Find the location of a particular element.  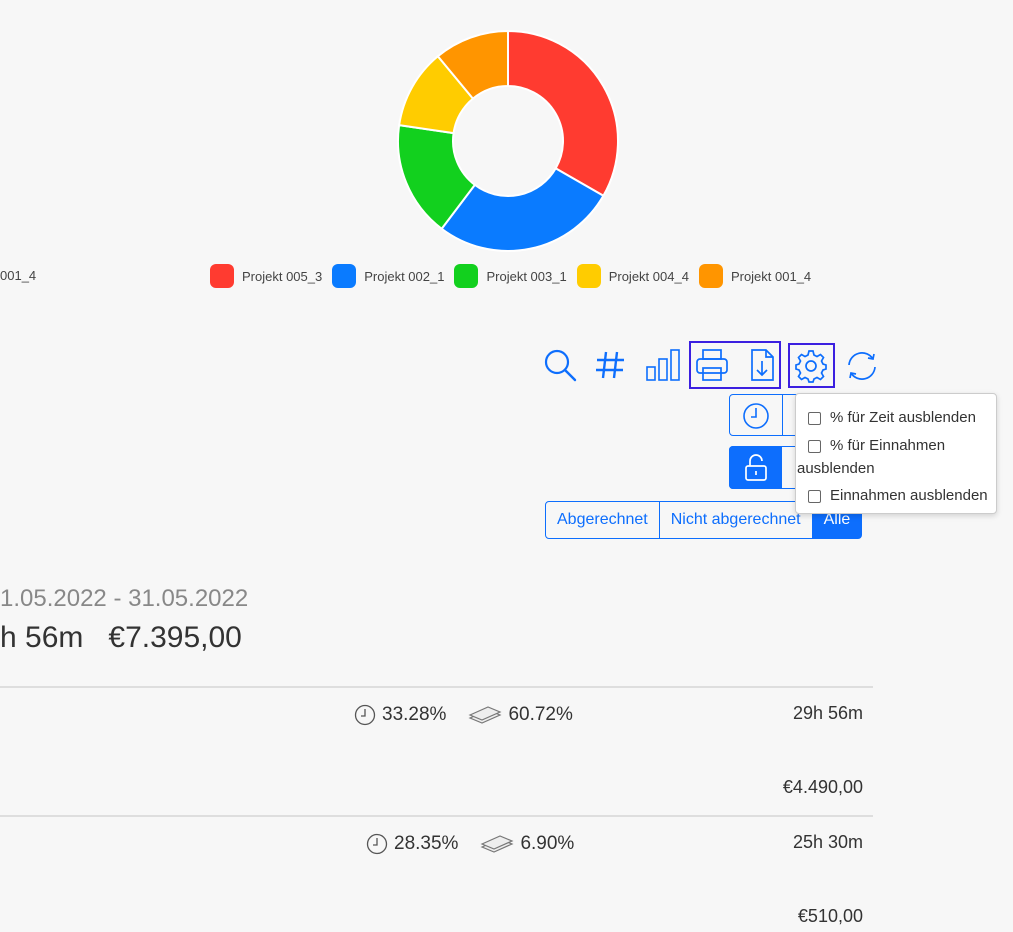

hide-income-percent-checkbox is located at coordinates (814, 446).